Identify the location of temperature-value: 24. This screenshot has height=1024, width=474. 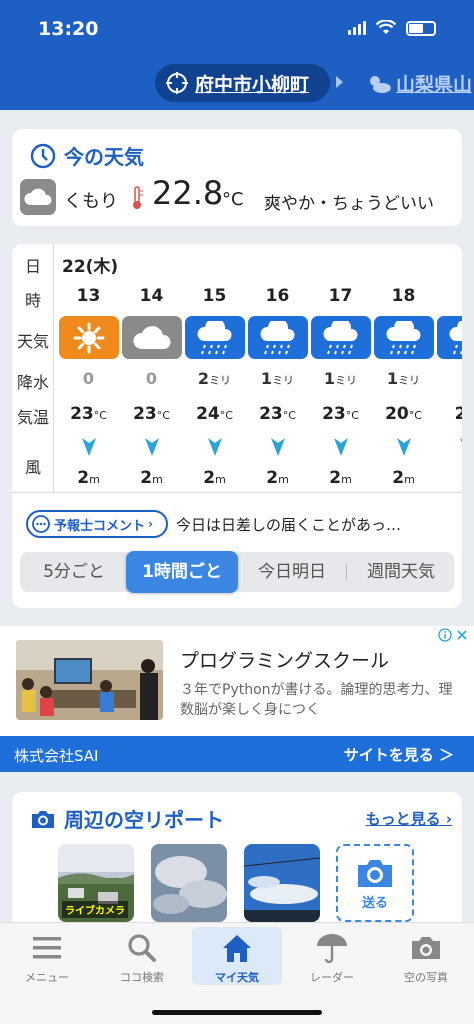
(208, 414).